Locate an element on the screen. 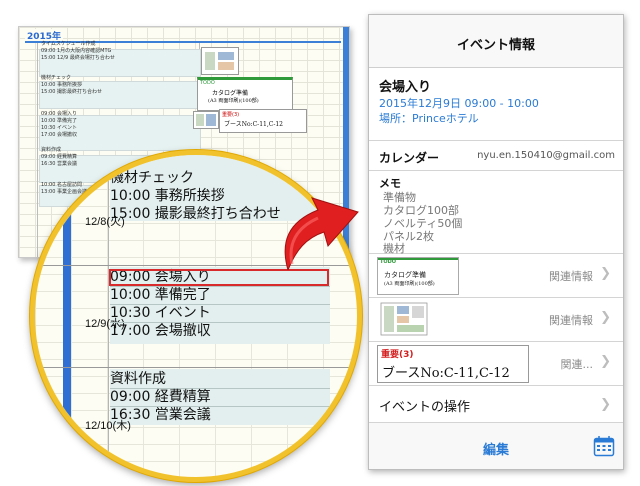  planner-line: 17:00 会場撤収 is located at coordinates (59, 135).